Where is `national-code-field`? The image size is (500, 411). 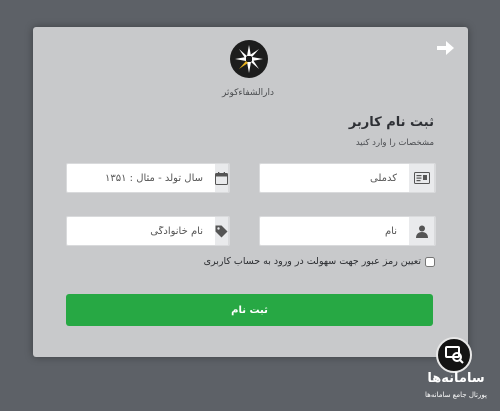
national-code-field is located at coordinates (347, 178).